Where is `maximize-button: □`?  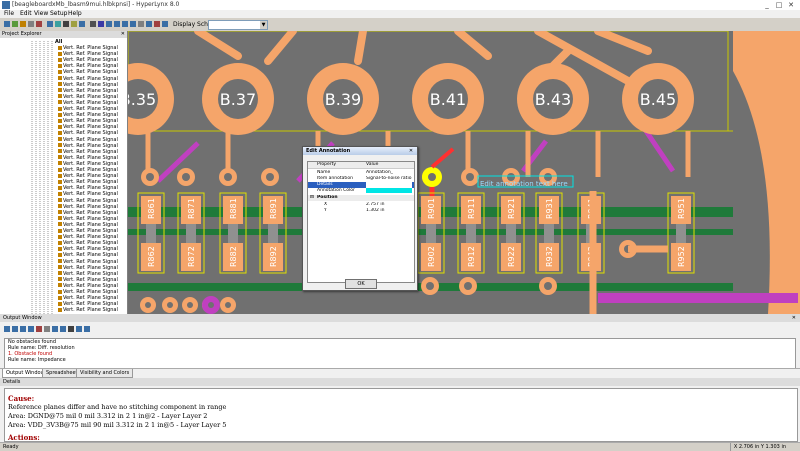
maximize-button: □ is located at coordinates (779, 5).